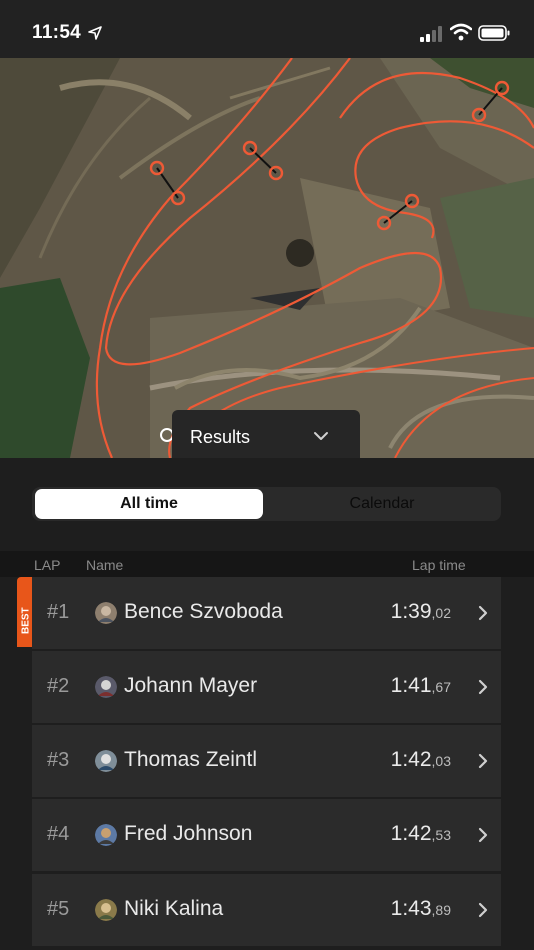 This screenshot has height=950, width=534. Describe the element at coordinates (149, 504) in the screenshot. I see `tab-all-time: All time` at that location.